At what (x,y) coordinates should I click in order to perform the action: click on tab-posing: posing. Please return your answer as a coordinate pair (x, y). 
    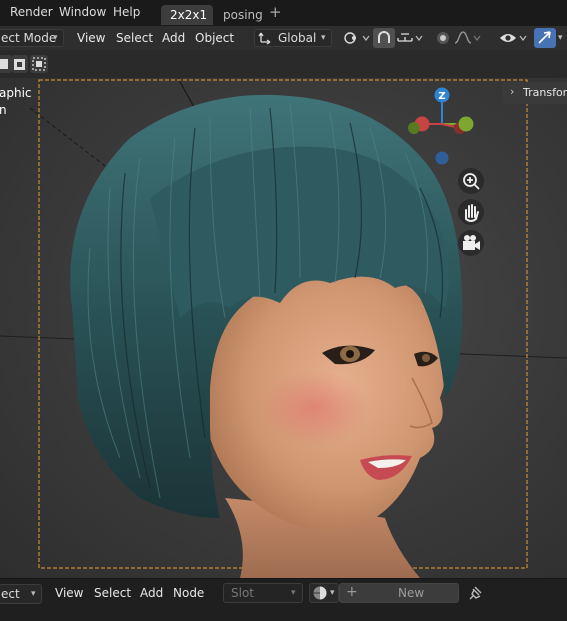
    Looking at the image, I should click on (241, 15).